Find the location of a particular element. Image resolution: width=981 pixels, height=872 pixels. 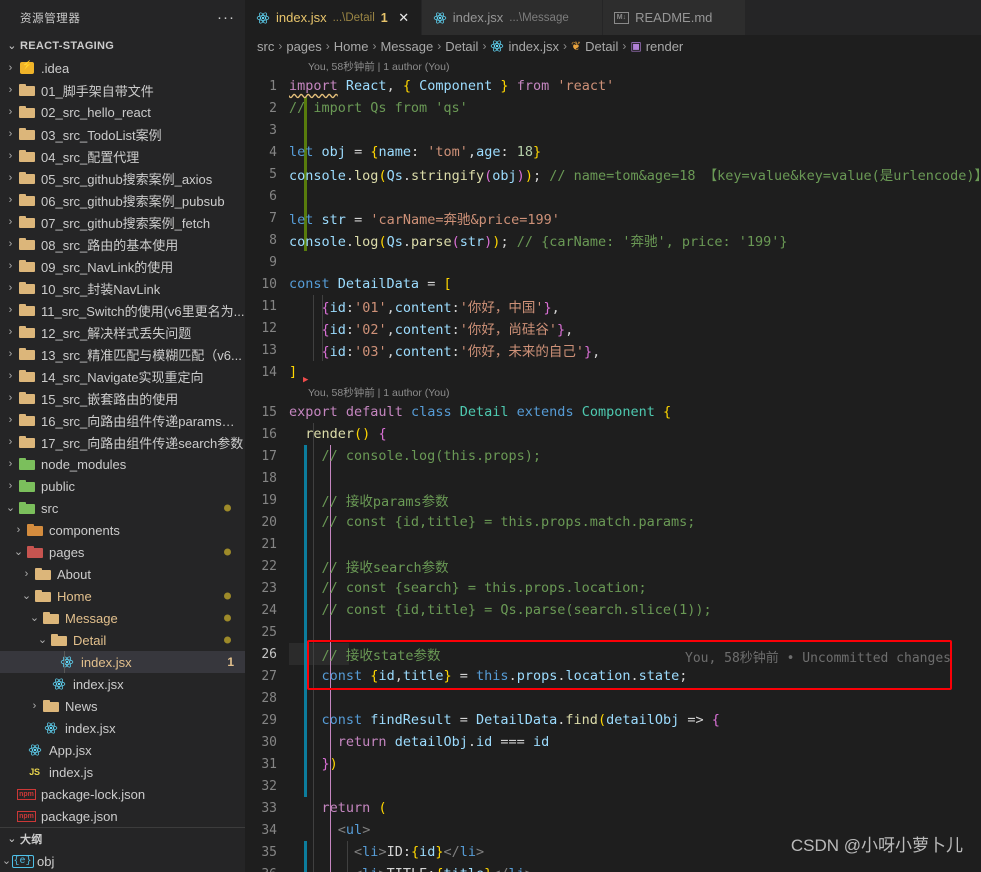

file-tree-item: › components is located at coordinates (122, 530).